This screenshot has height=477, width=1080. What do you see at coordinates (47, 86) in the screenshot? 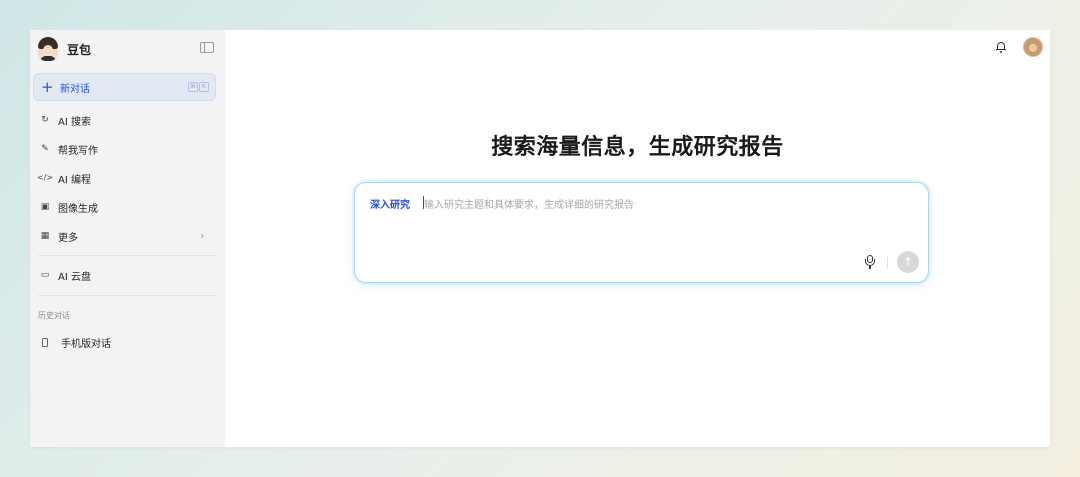
I see `plus-icon: +` at bounding box center [47, 86].